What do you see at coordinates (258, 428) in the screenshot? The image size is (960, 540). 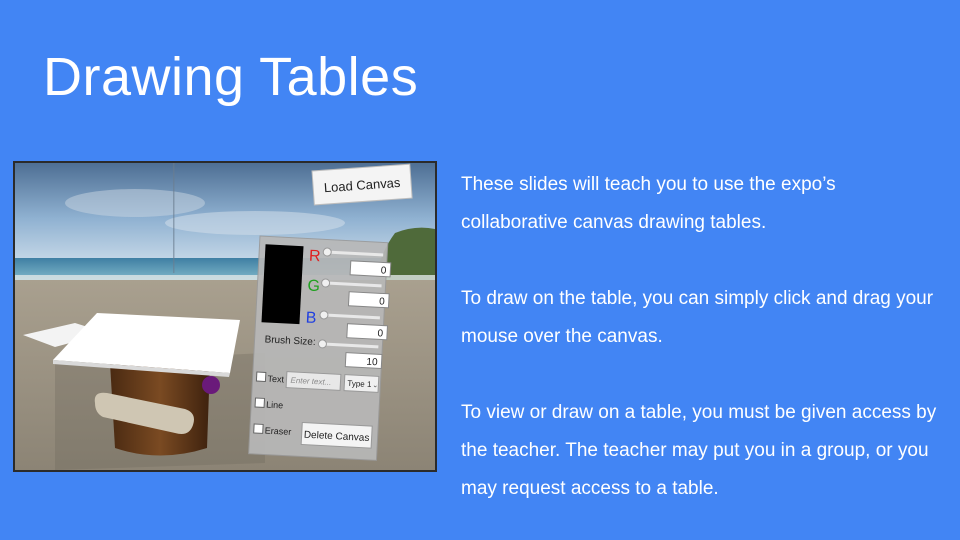 I see `eraser-checkbox` at bounding box center [258, 428].